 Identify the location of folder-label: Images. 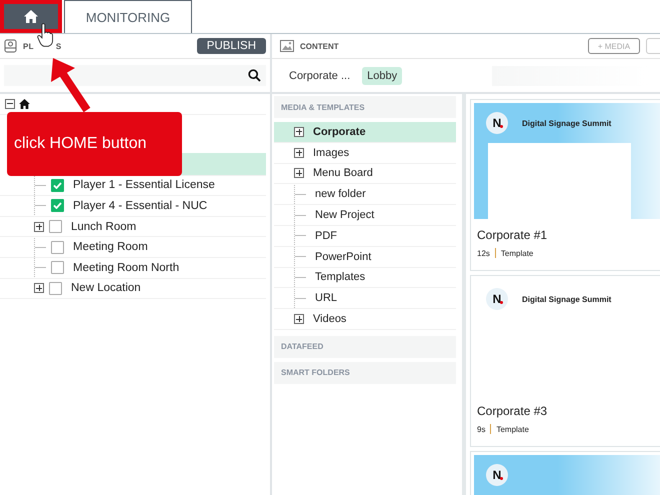
(331, 152).